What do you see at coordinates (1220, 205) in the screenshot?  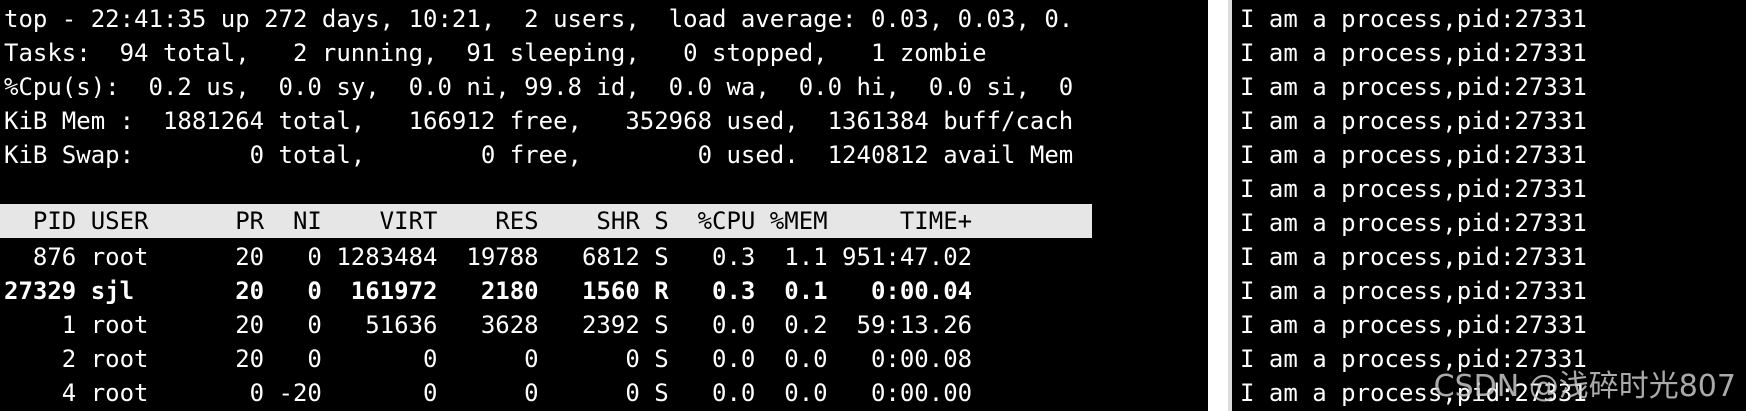 I see `pane-divider` at bounding box center [1220, 205].